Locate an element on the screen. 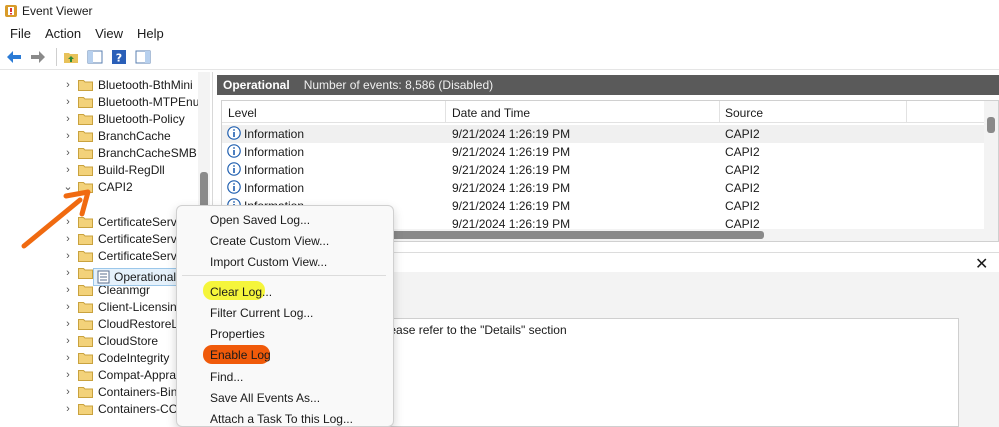  tree-item: › BranchCache is located at coordinates (97, 135).